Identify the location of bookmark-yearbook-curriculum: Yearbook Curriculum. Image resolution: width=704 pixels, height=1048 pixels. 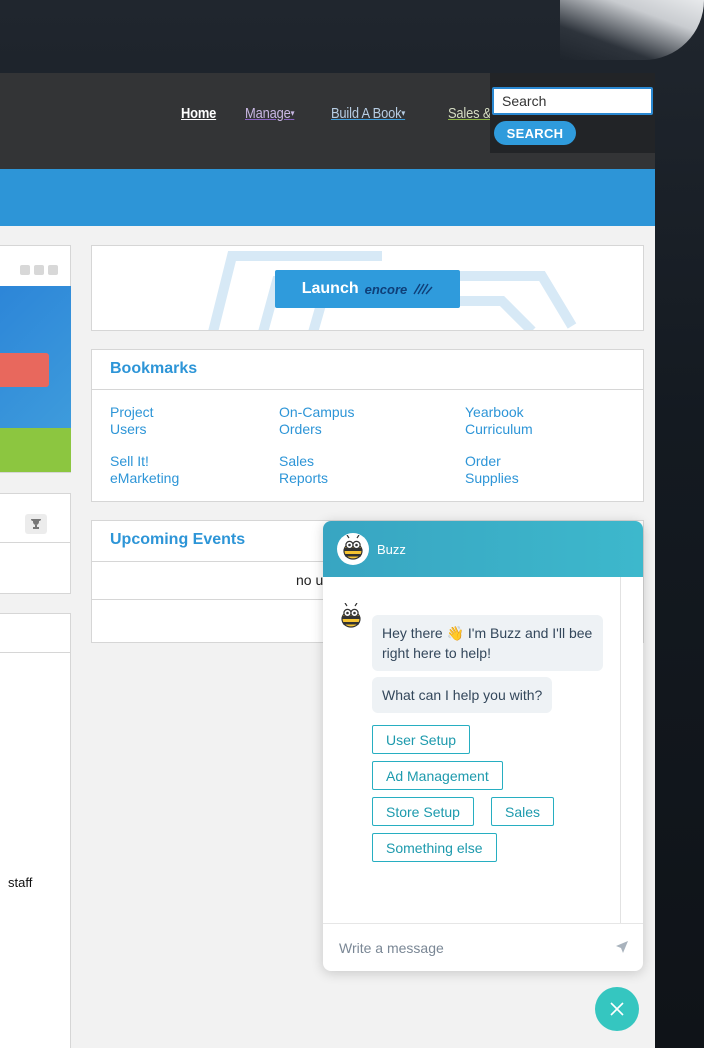
(510, 421).